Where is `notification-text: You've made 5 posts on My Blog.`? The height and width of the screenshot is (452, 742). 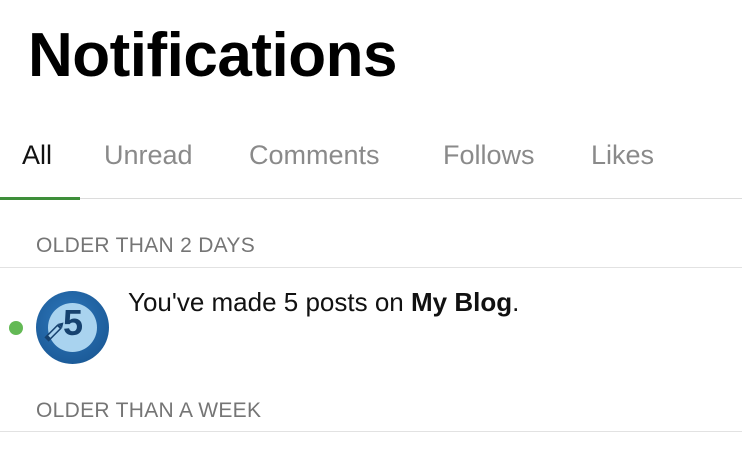
notification-text: You've made 5 posts on My Blog. is located at coordinates (323, 302).